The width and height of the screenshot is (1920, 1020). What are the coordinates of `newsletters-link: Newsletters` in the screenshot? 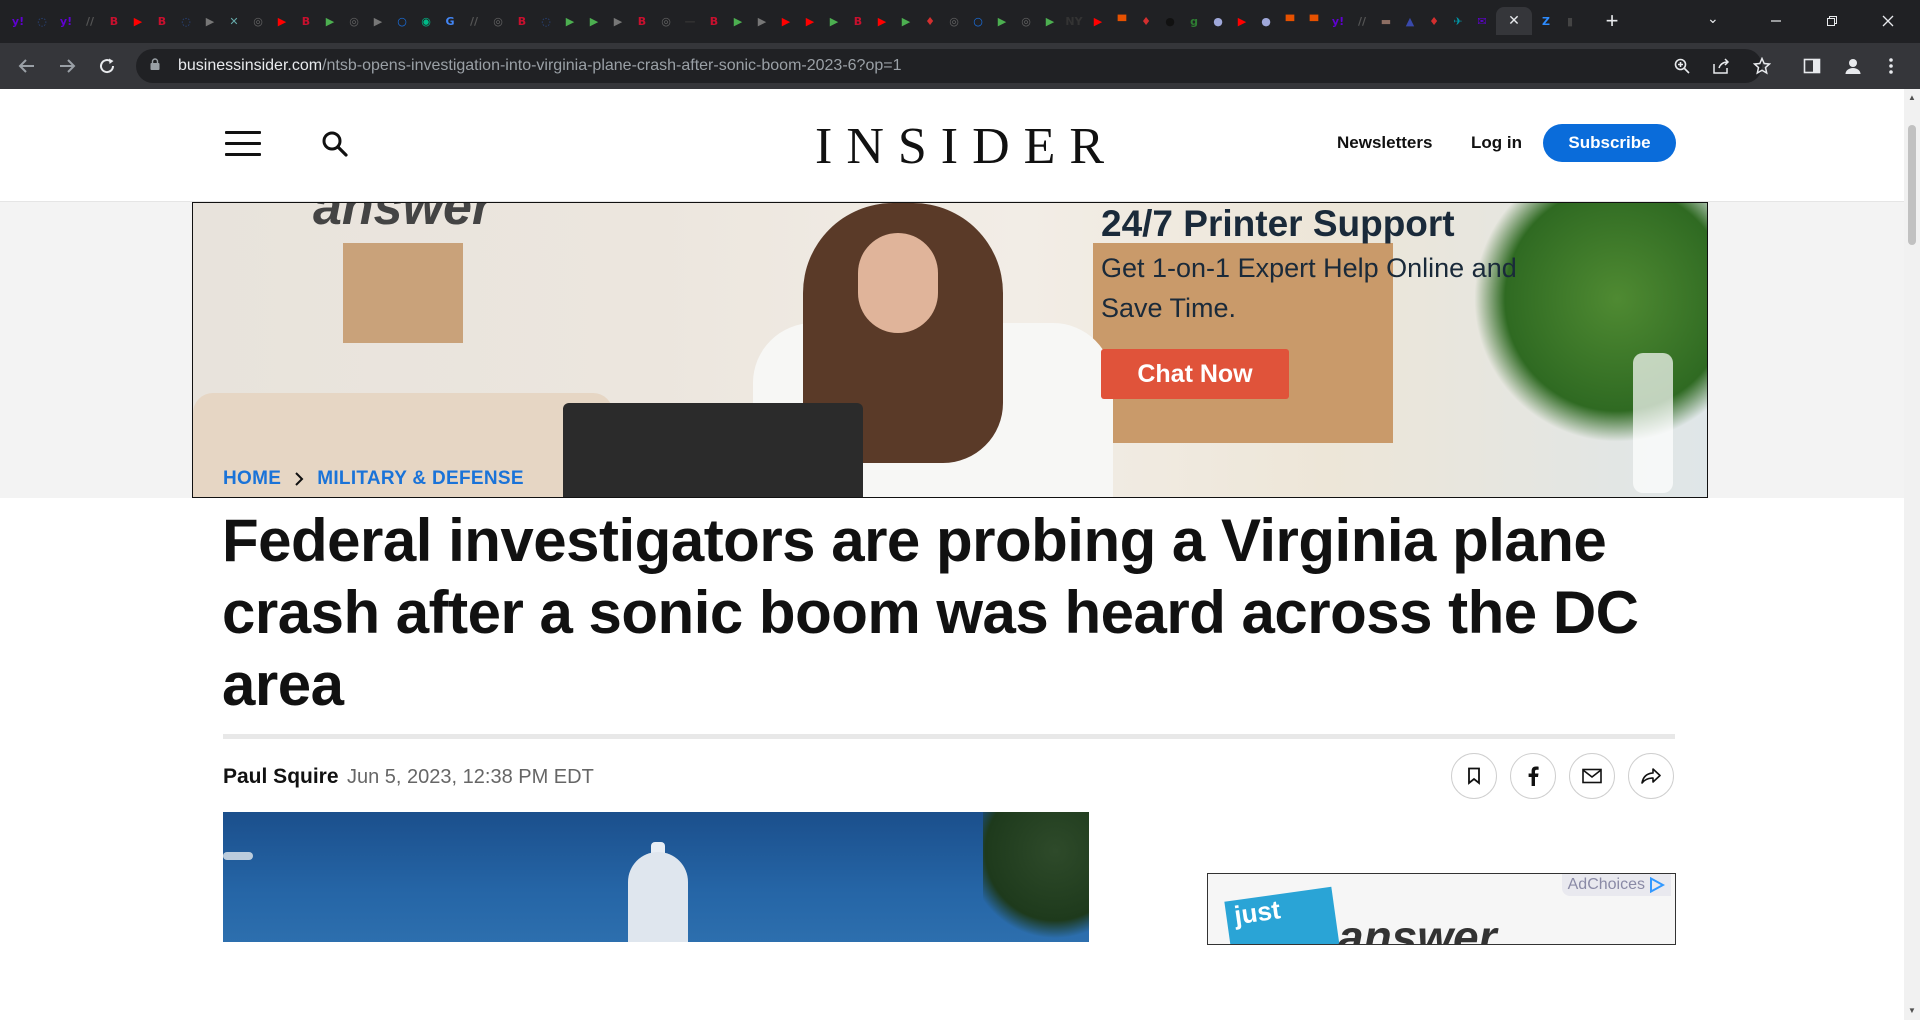 It's located at (1384, 143).